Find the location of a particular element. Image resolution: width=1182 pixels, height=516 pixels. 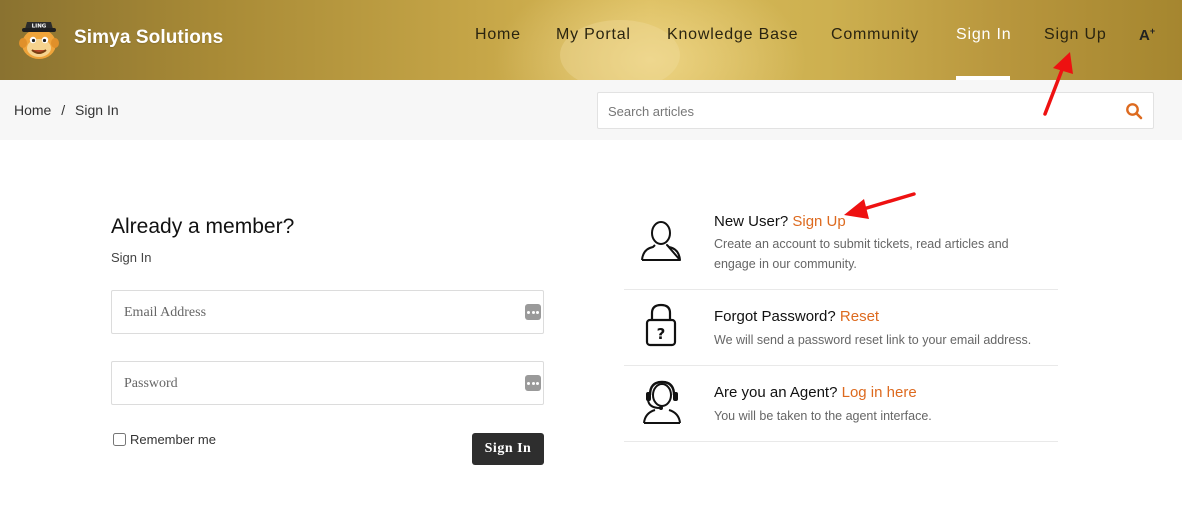

nav-sign-up: Sign Up is located at coordinates (1075, 35).